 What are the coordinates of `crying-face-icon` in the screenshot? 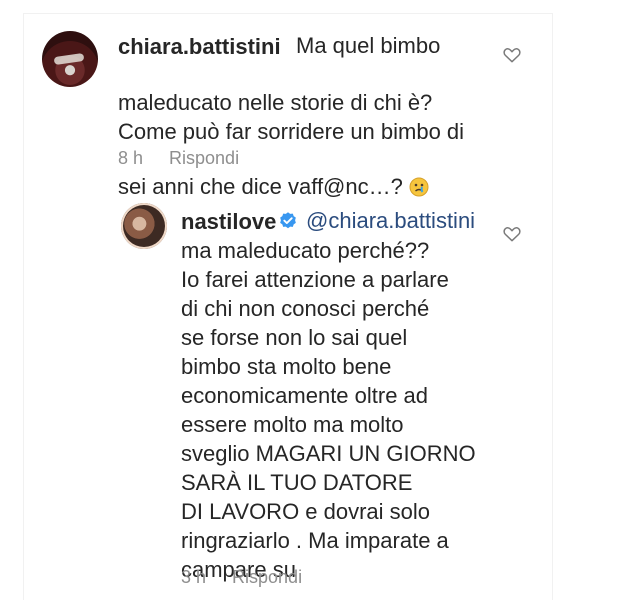 It's located at (419, 171).